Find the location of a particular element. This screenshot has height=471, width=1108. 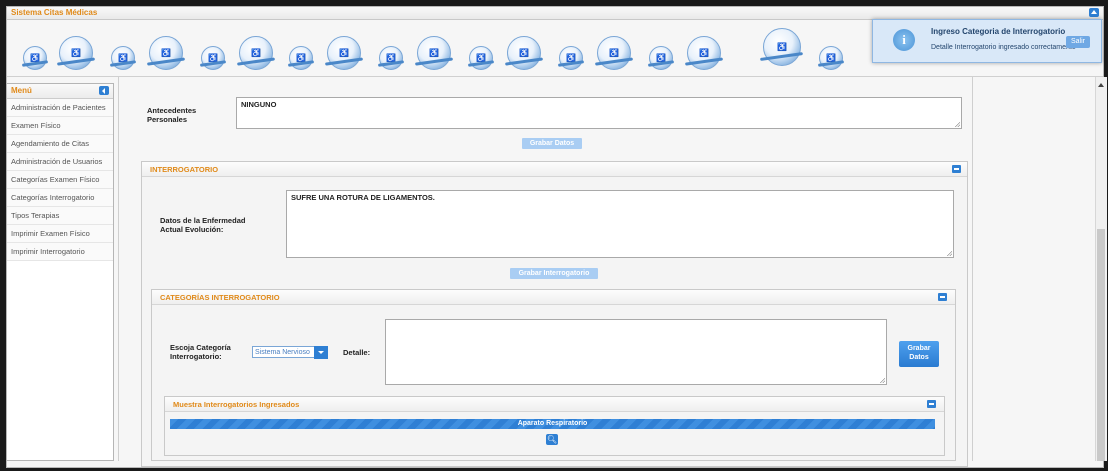

sidebar-item-agendamiento-citas: Agendamiento de Citas is located at coordinates (60, 144).